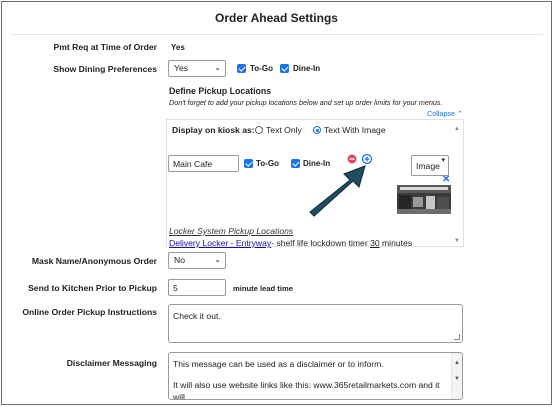 The image size is (554, 407). I want to click on dining-prefs-select: Yes ⌄, so click(197, 68).